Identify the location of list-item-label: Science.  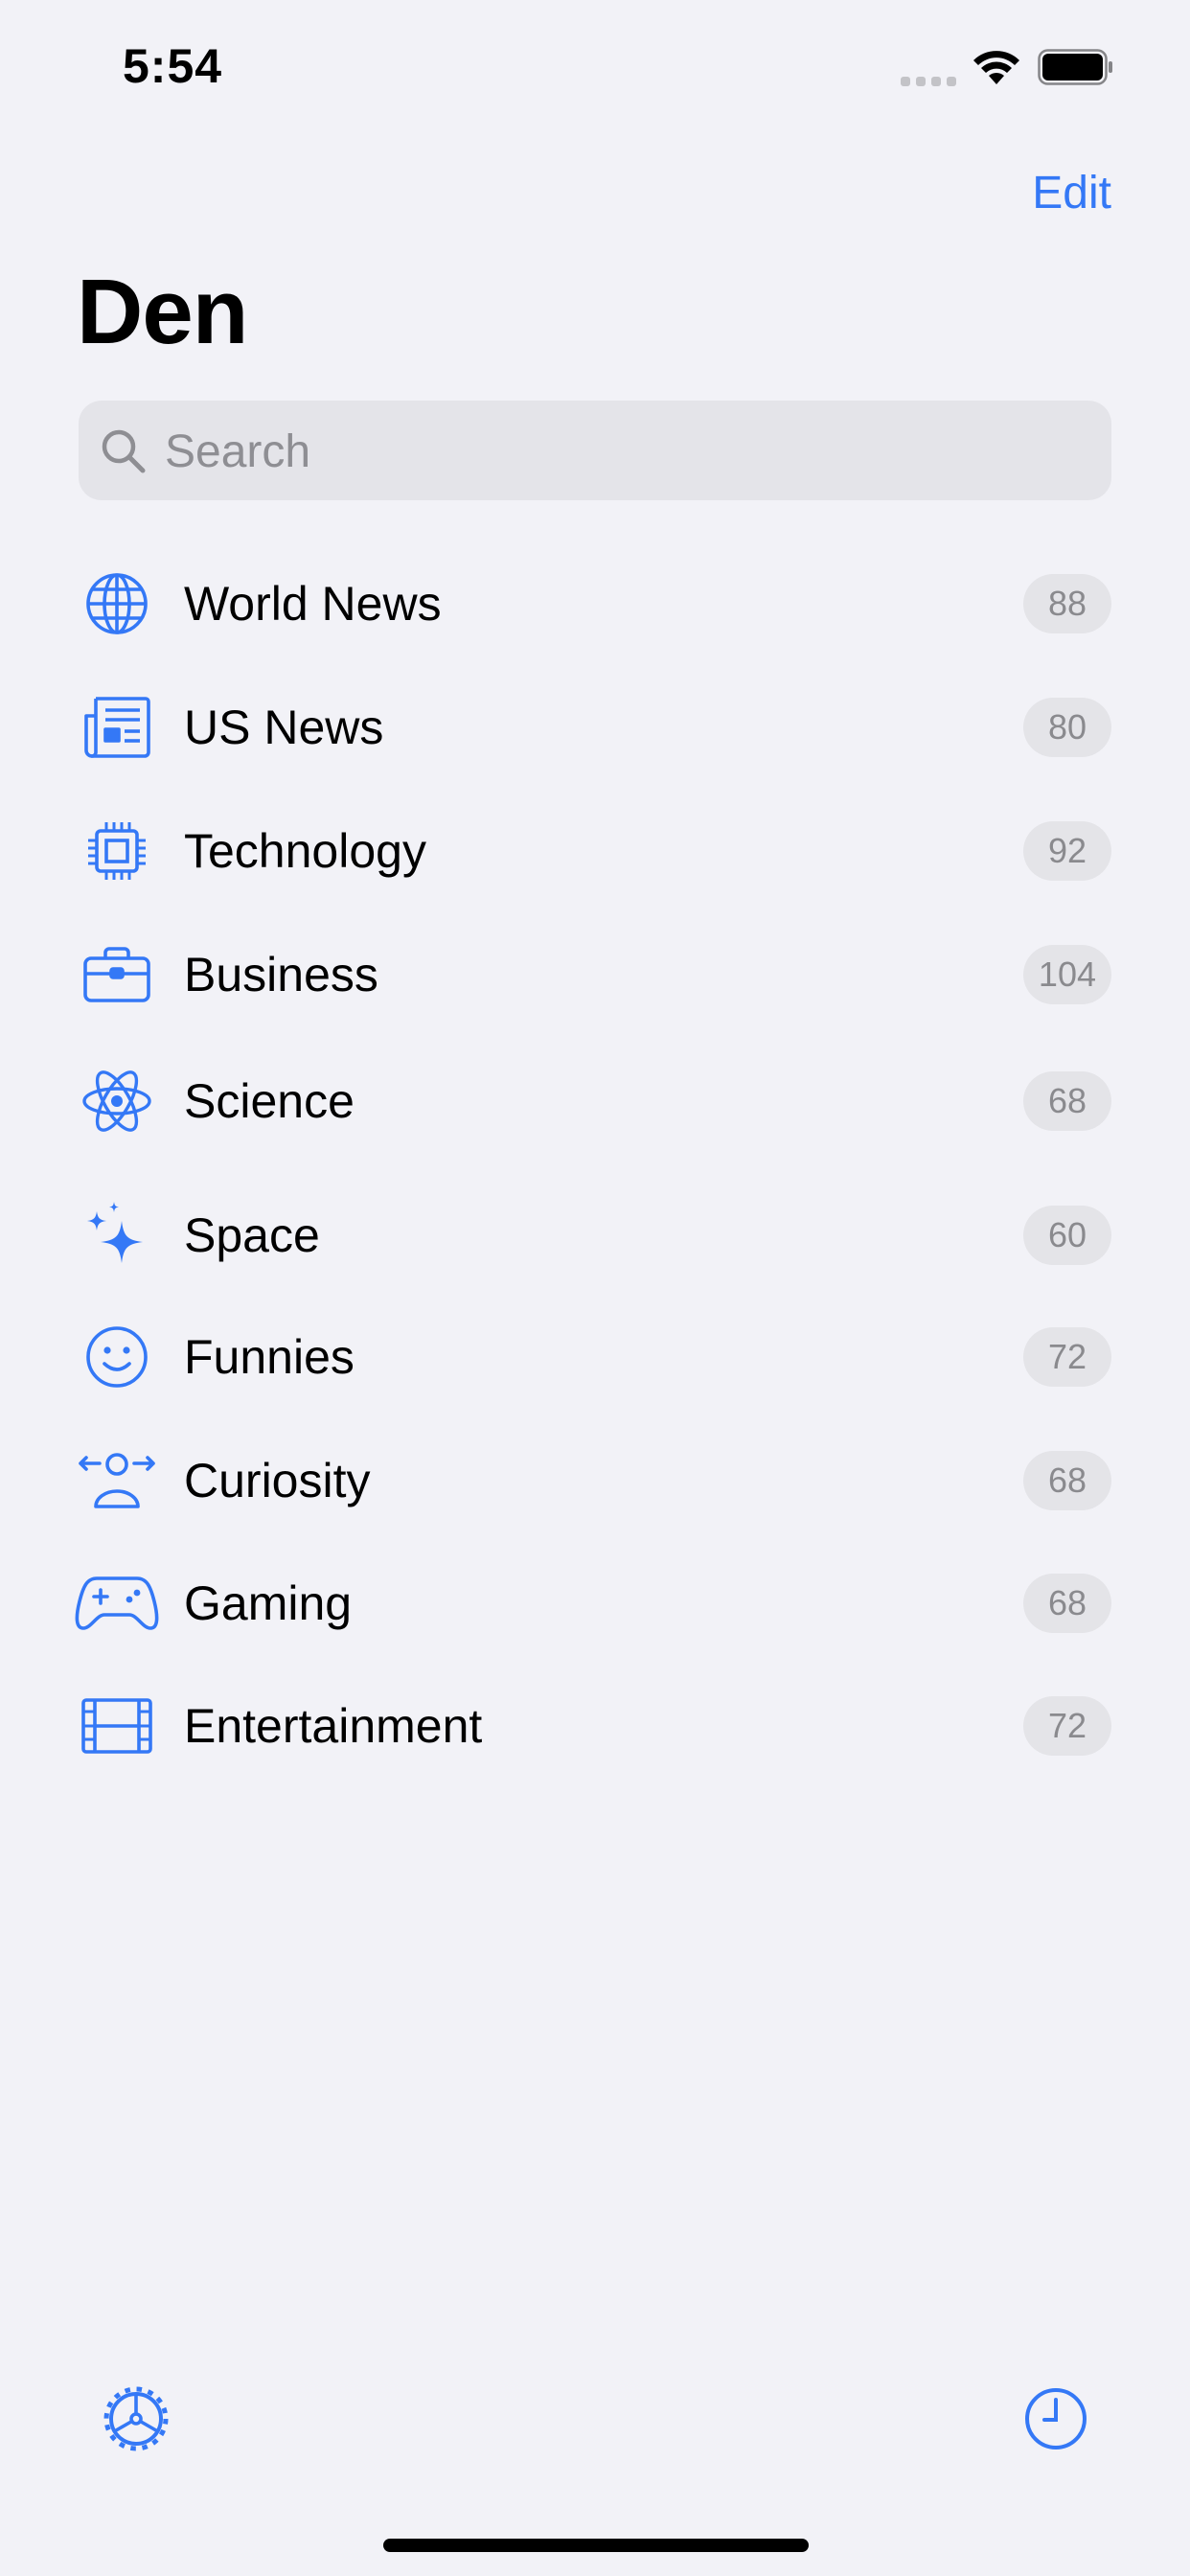
(270, 1101).